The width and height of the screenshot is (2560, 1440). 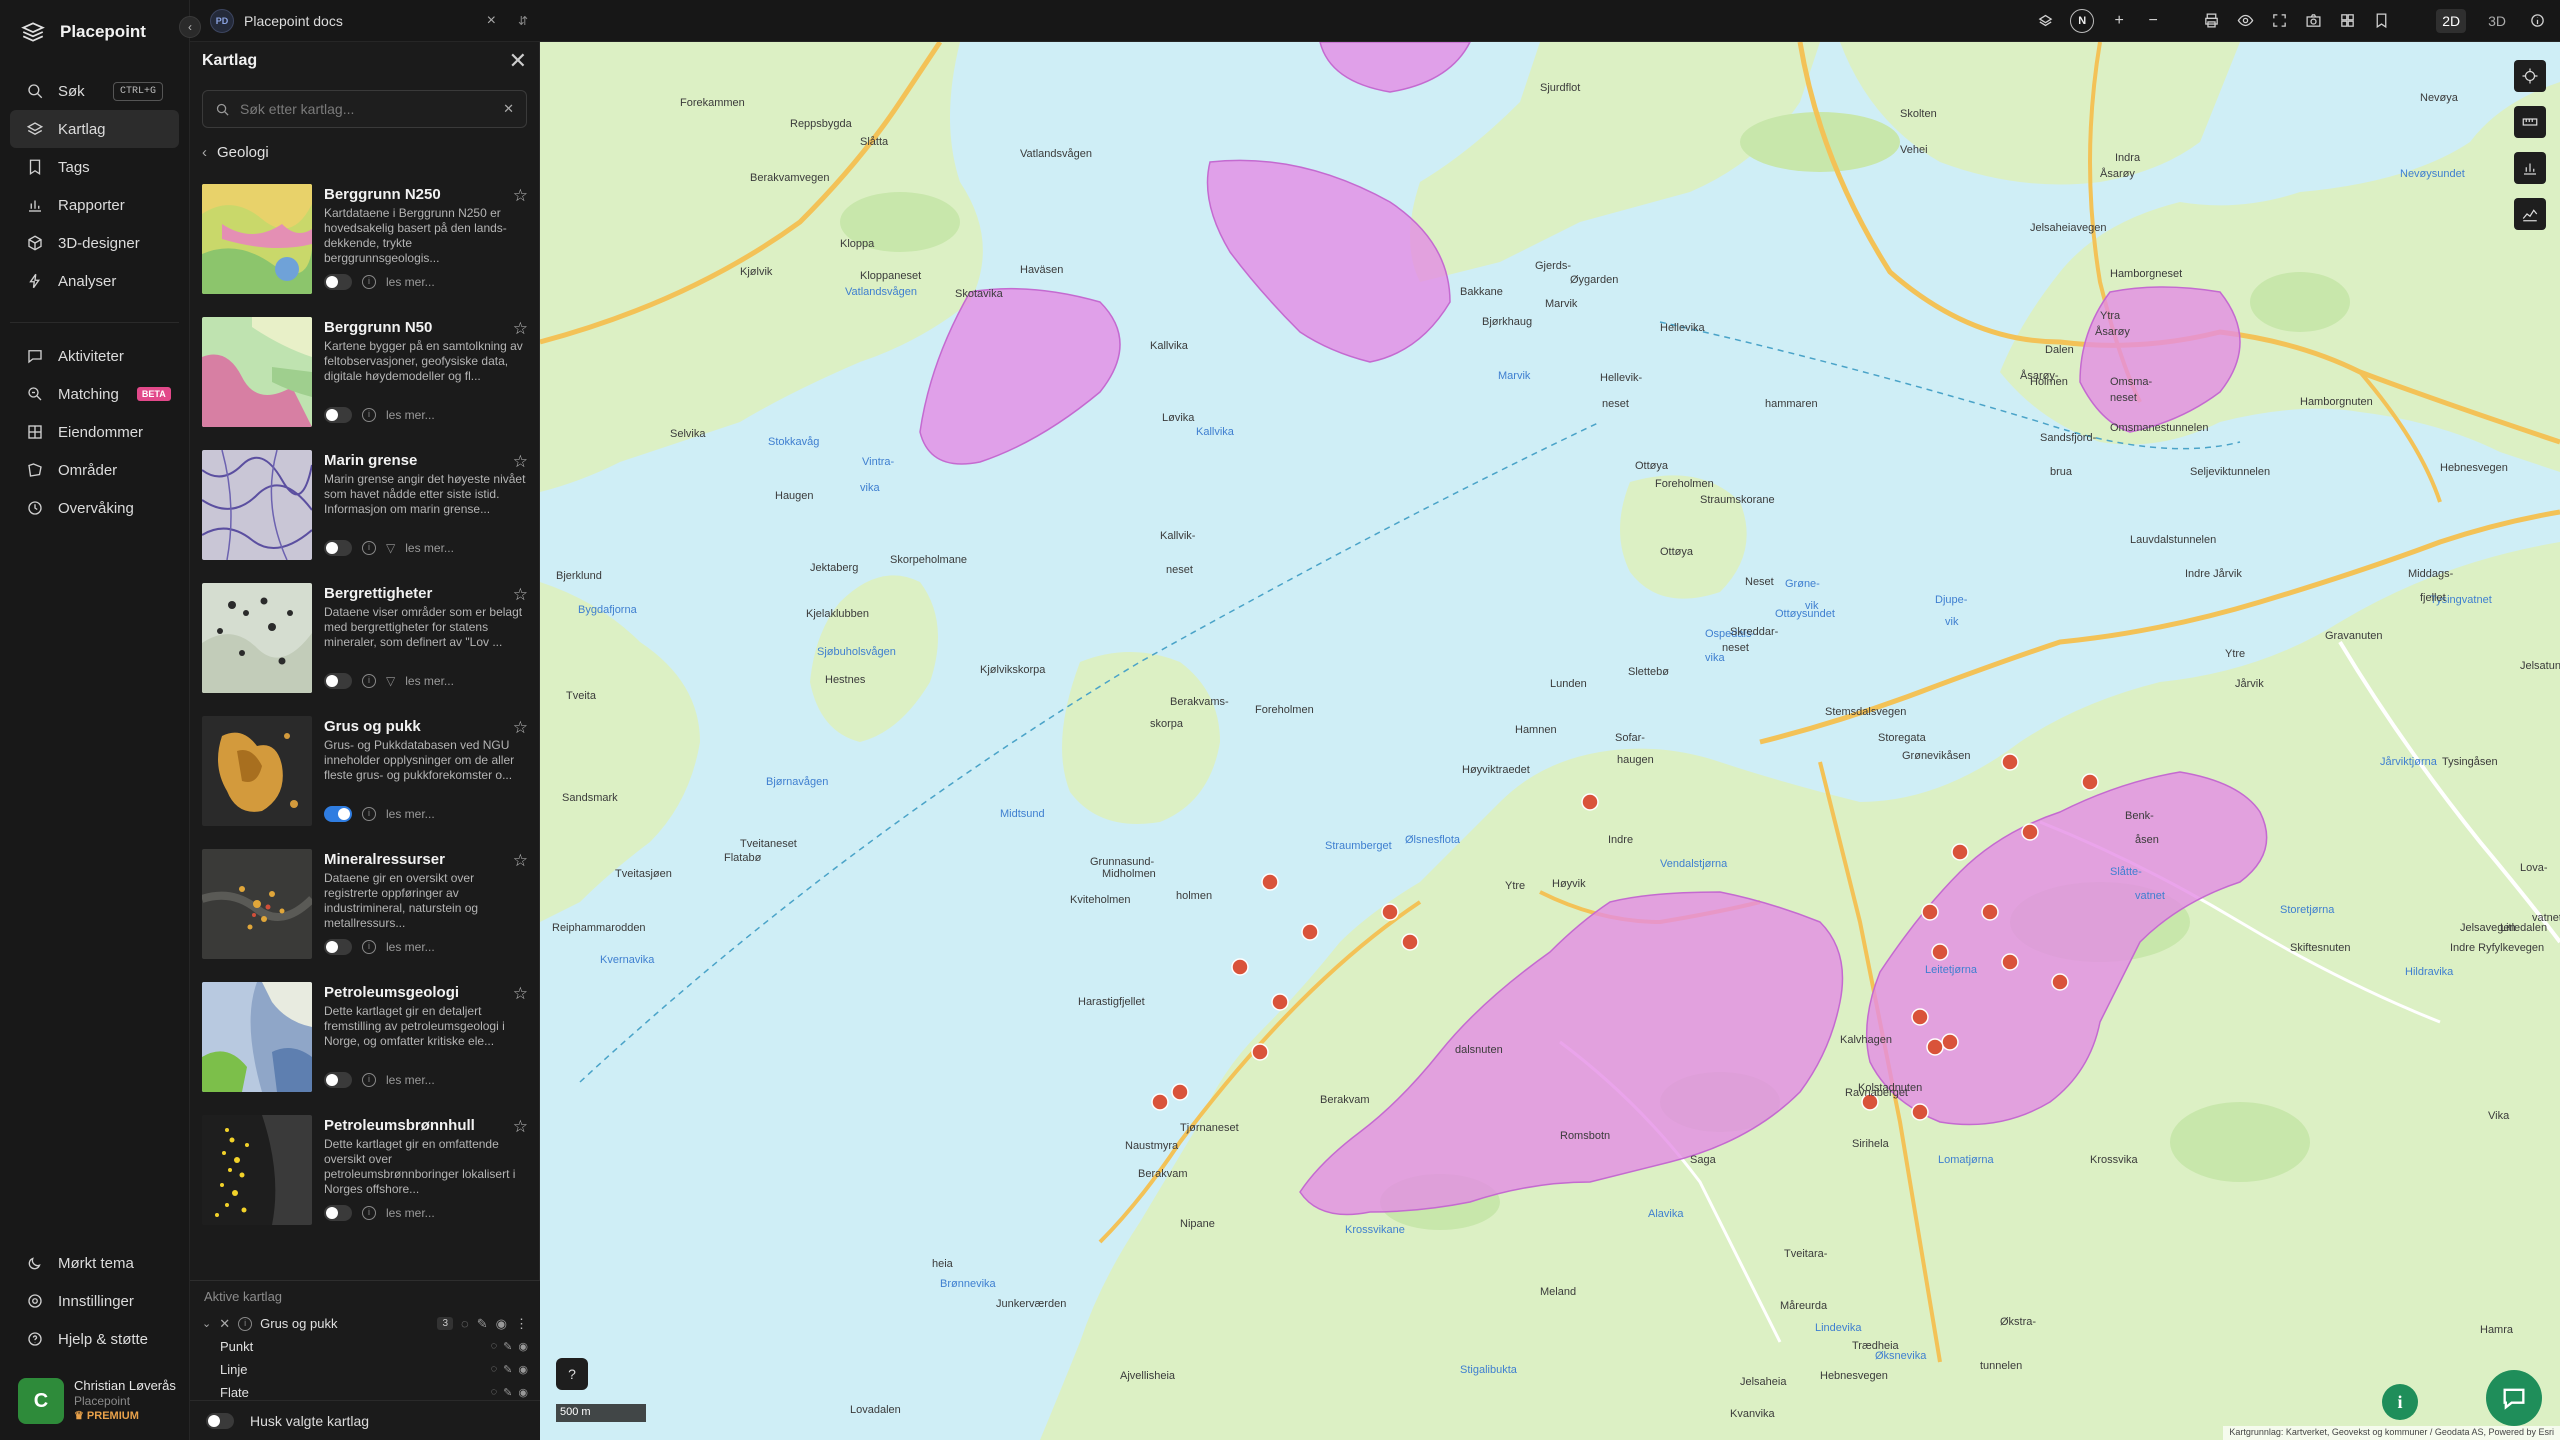 What do you see at coordinates (94, 281) in the screenshot?
I see `nav-item-analyser: Analyser` at bounding box center [94, 281].